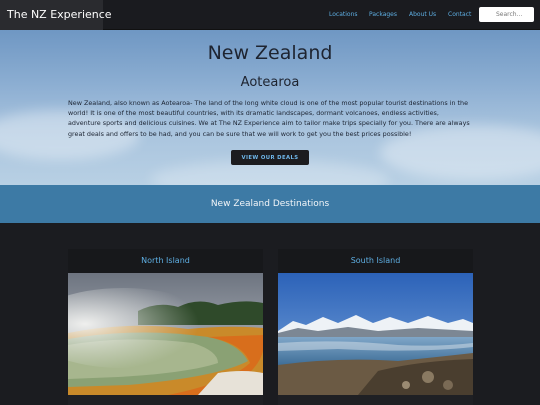 The height and width of the screenshot is (405, 540). Describe the element at coordinates (56, 15) in the screenshot. I see `brand-logo: The NZ Experience` at that location.